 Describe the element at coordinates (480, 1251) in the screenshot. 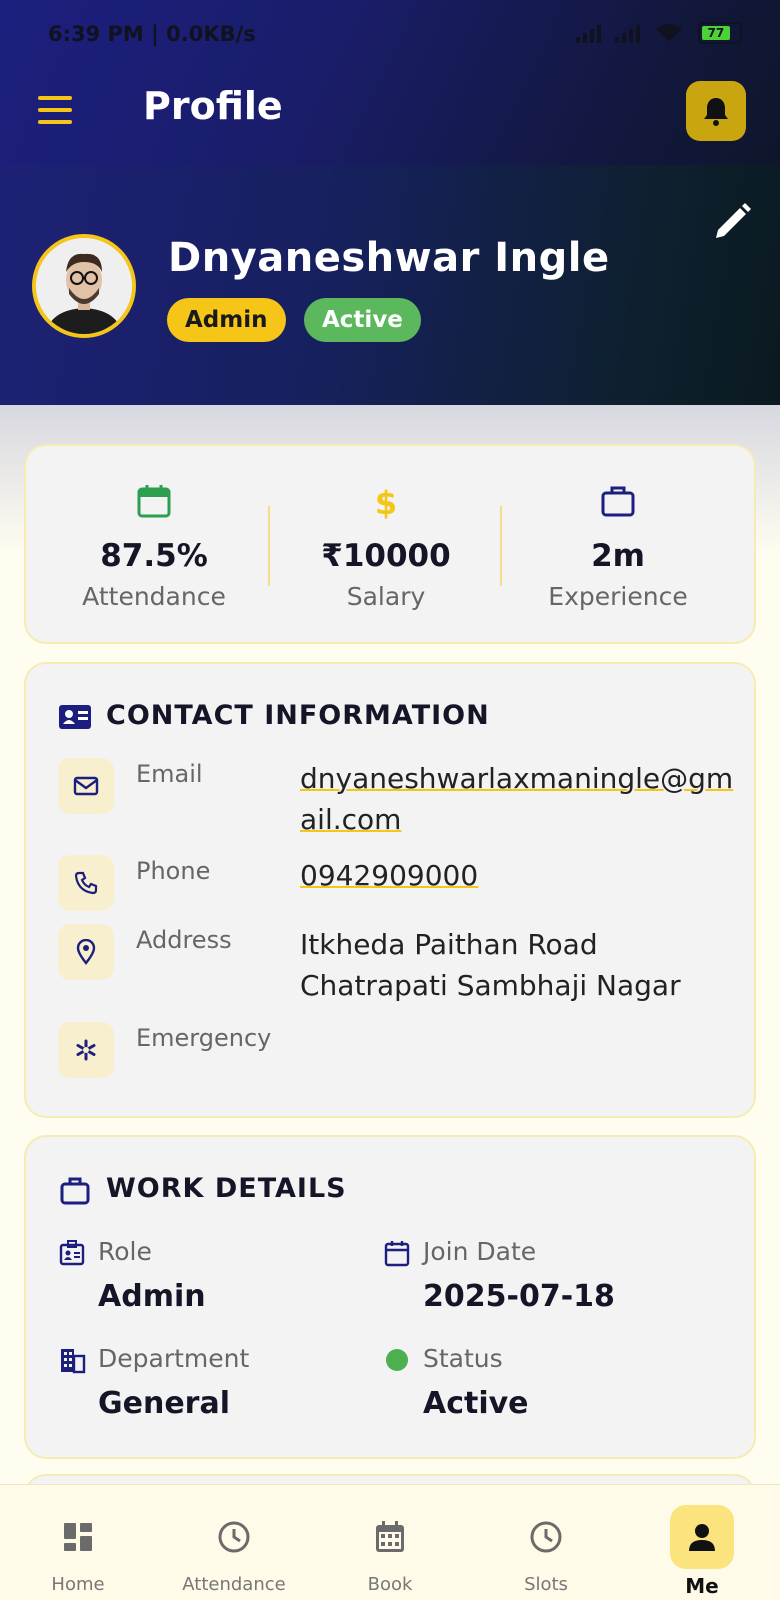

I see `work-label: Join Date` at that location.